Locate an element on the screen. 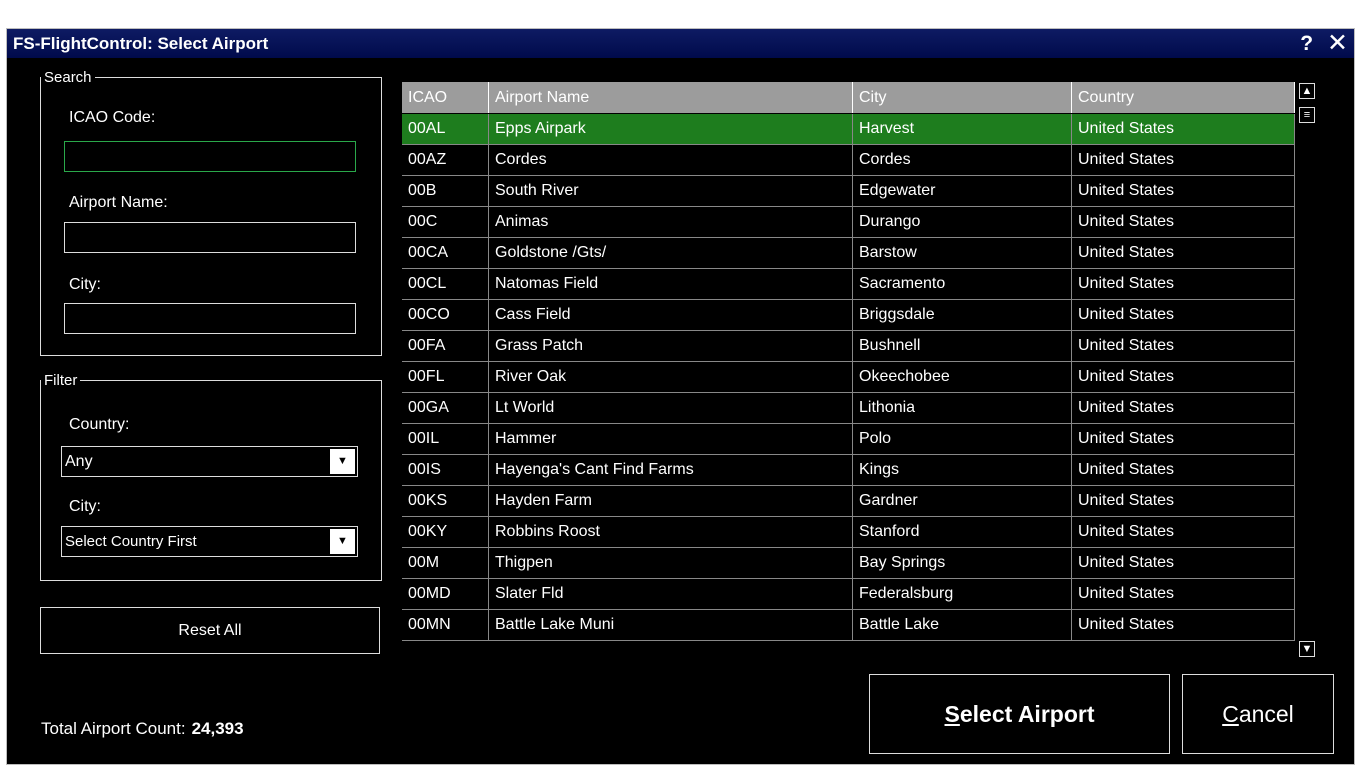  cell-city: Bushnell is located at coordinates (962, 346).